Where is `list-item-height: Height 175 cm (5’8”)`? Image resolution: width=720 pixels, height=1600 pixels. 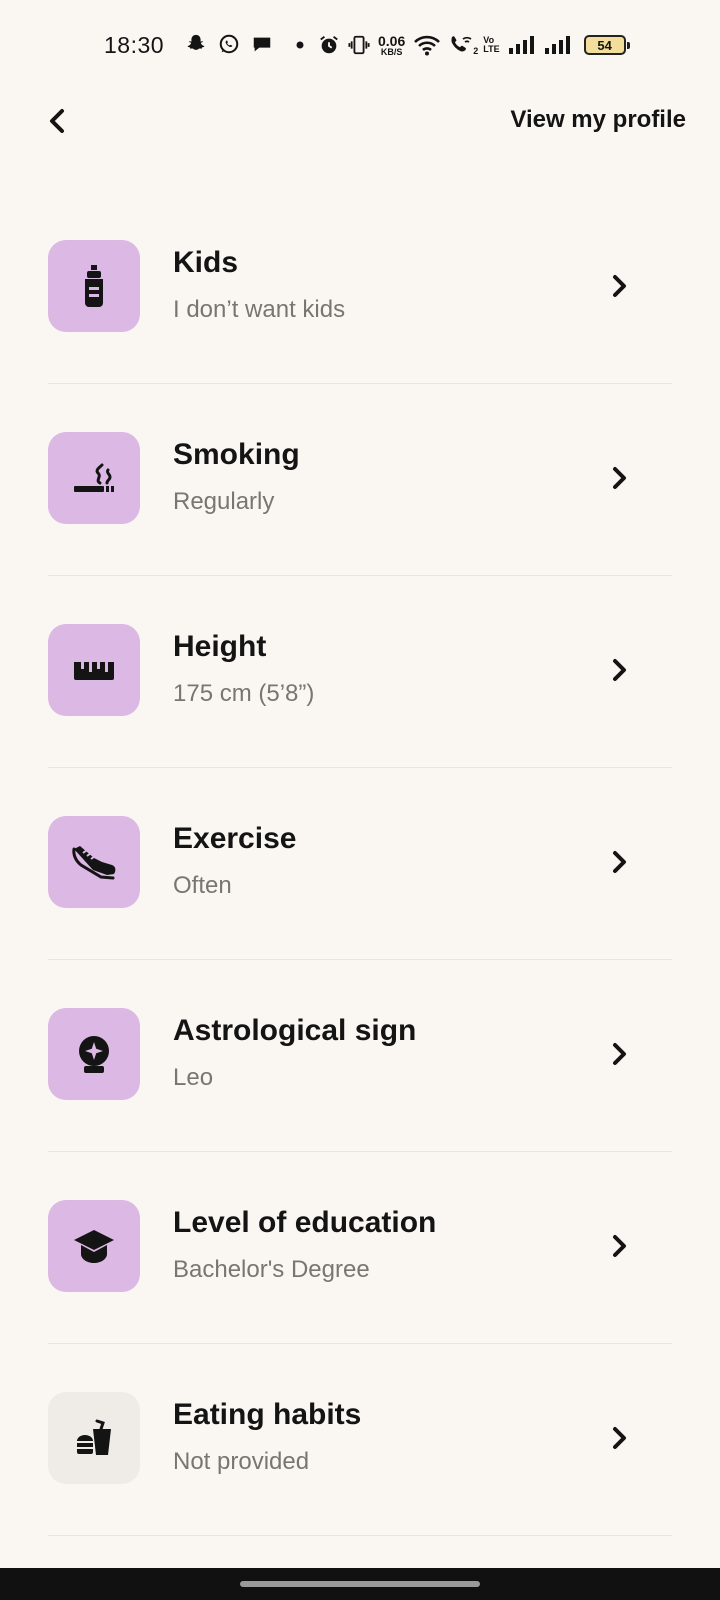
list-item-height: Height 175 cm (5’8”) is located at coordinates (360, 672).